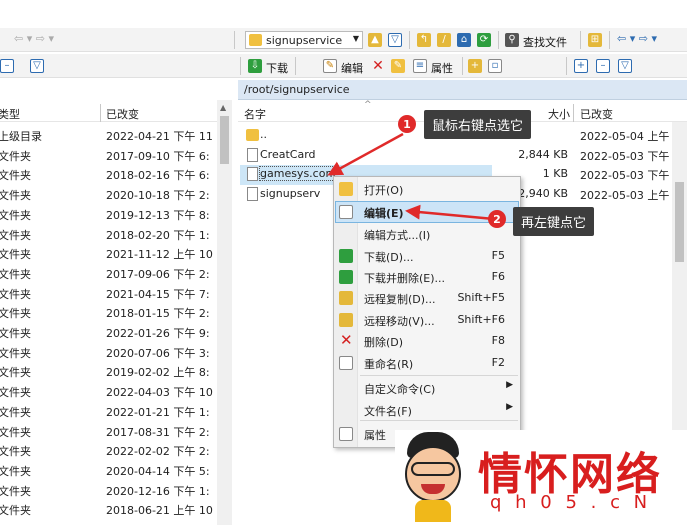 This screenshot has height=525, width=687. What do you see at coordinates (554, 221) in the screenshot?
I see `step2-callout: 再左键点它` at bounding box center [554, 221].